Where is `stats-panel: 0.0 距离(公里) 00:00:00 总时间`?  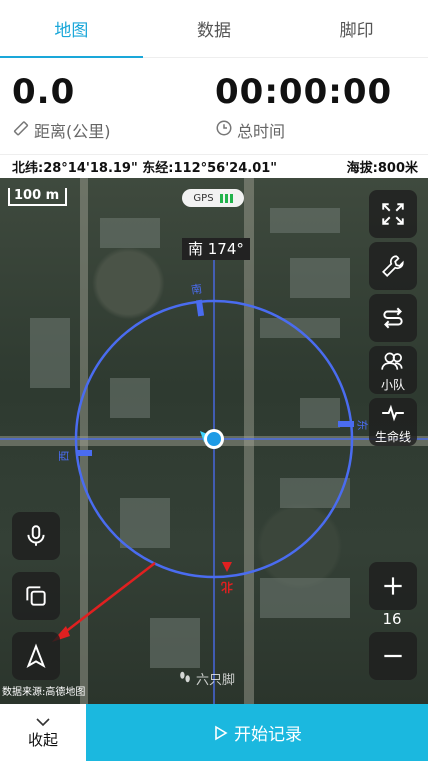
stats-panel: 0.0 距离(公里) 00:00:00 总时间 is located at coordinates (214, 106).